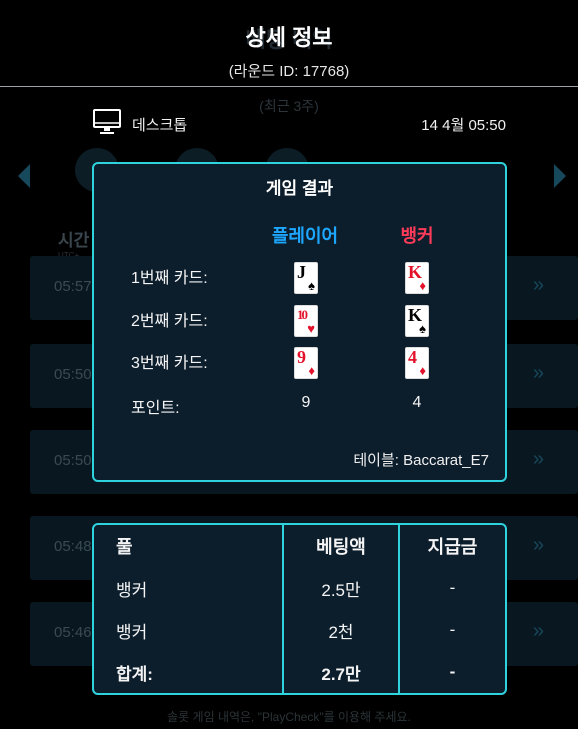 The width and height of the screenshot is (578, 729). What do you see at coordinates (417, 321) in the screenshot?
I see `banker-card-2: K ♠` at bounding box center [417, 321].